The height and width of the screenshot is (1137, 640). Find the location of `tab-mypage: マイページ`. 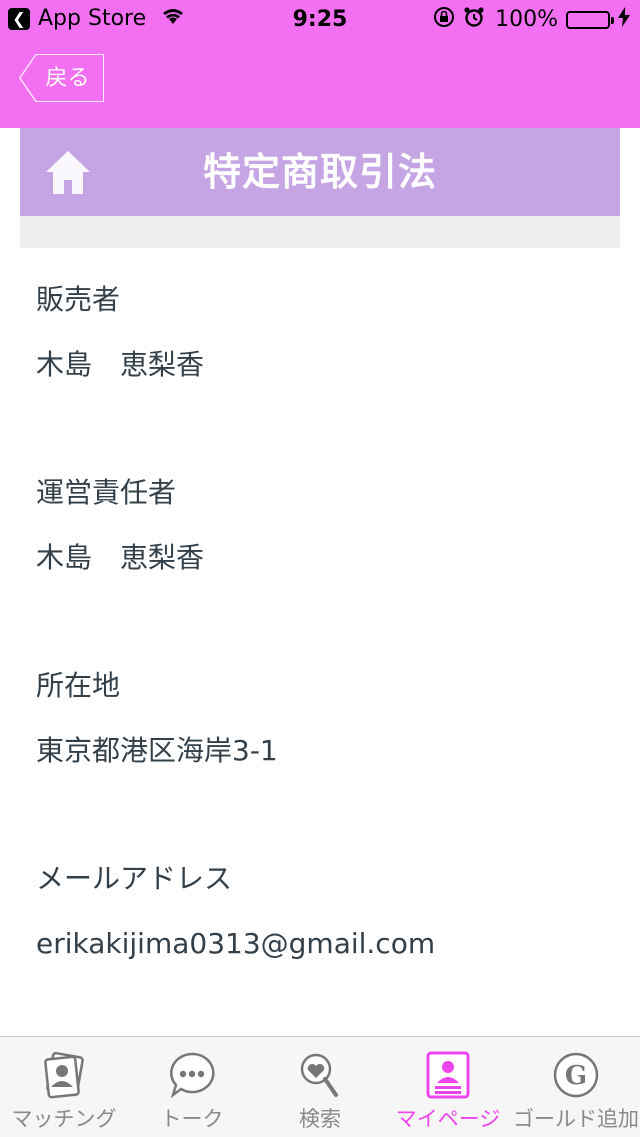

tab-mypage: マイページ is located at coordinates (448, 1087).